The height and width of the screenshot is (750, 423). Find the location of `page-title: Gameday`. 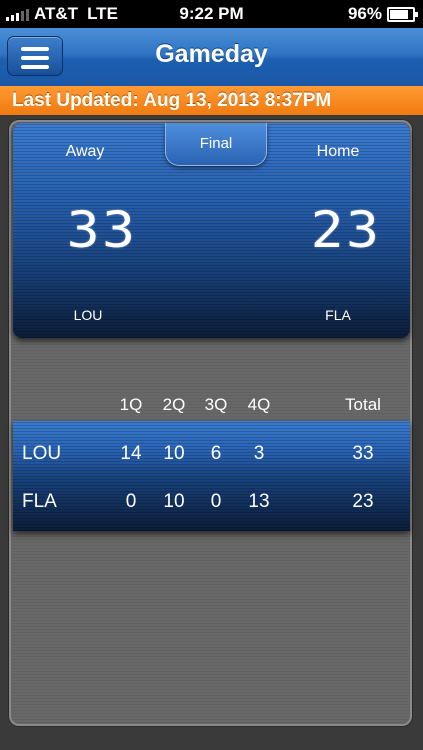

page-title: Gameday is located at coordinates (211, 54).